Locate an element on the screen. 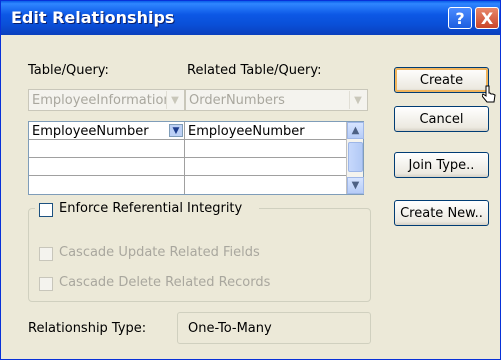 The height and width of the screenshot is (360, 501). join-type-button: Join Type.. is located at coordinates (441, 165).